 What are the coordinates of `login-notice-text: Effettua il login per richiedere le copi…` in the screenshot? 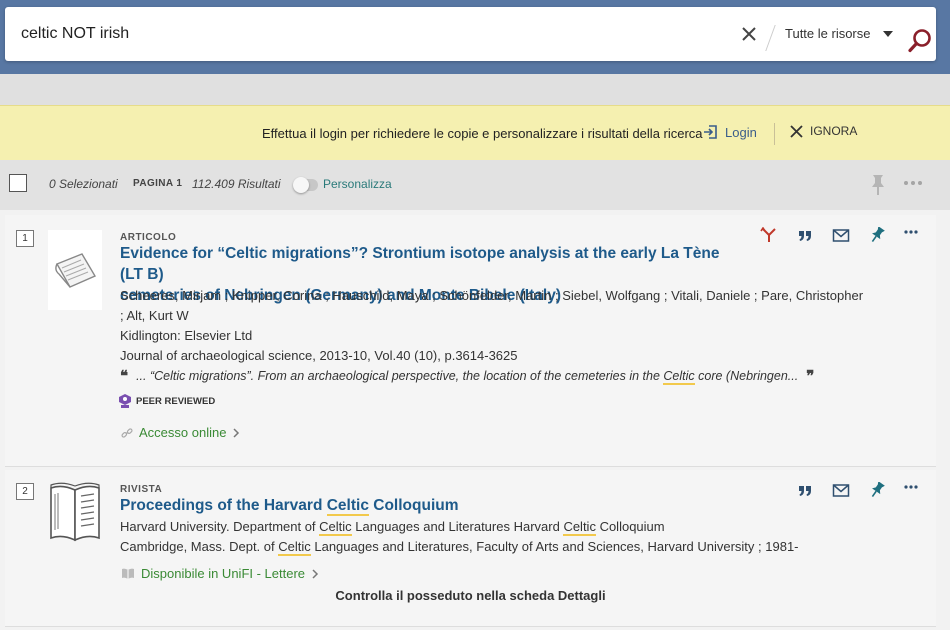 It's located at (482, 133).